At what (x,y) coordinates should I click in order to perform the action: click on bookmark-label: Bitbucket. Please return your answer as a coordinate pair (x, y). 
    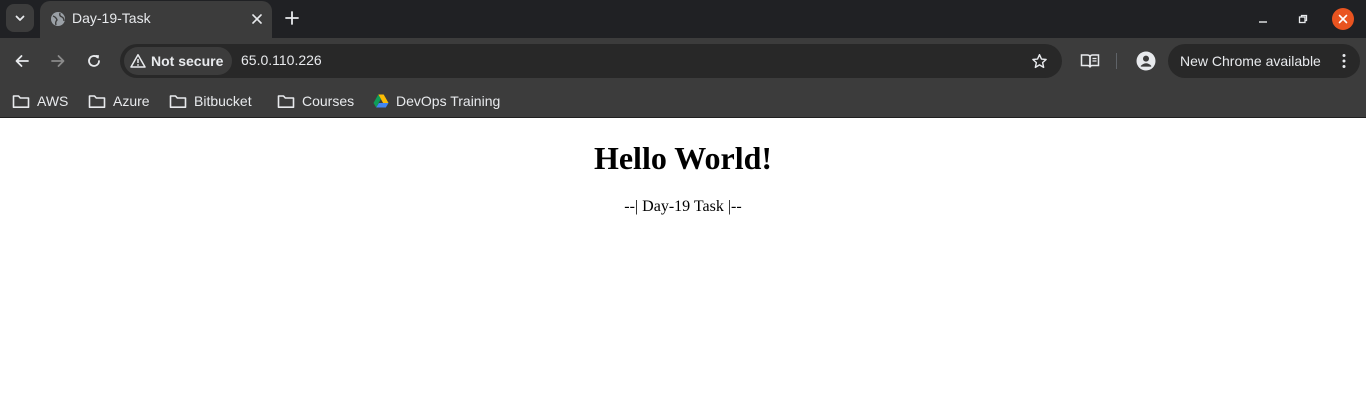
    Looking at the image, I should click on (223, 101).